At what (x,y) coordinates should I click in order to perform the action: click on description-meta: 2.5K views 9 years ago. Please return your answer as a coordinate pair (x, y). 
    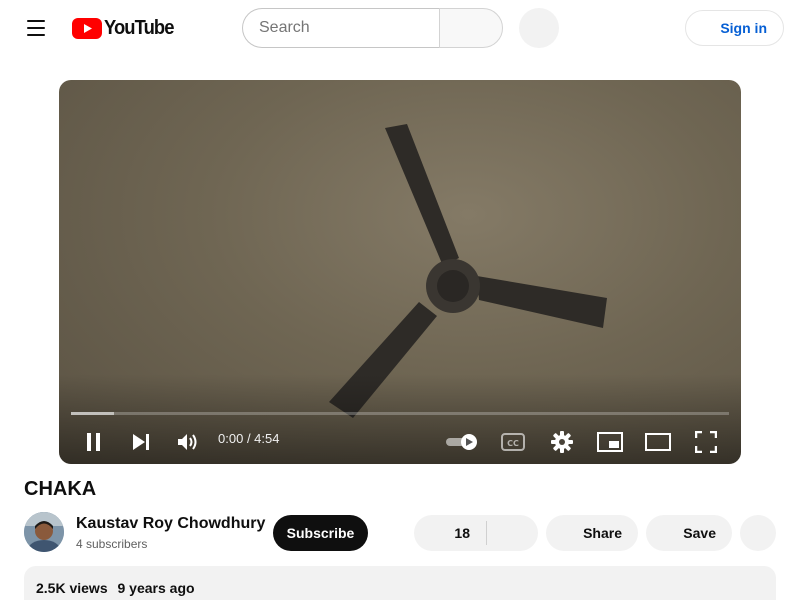
    Looking at the image, I should click on (118, 588).